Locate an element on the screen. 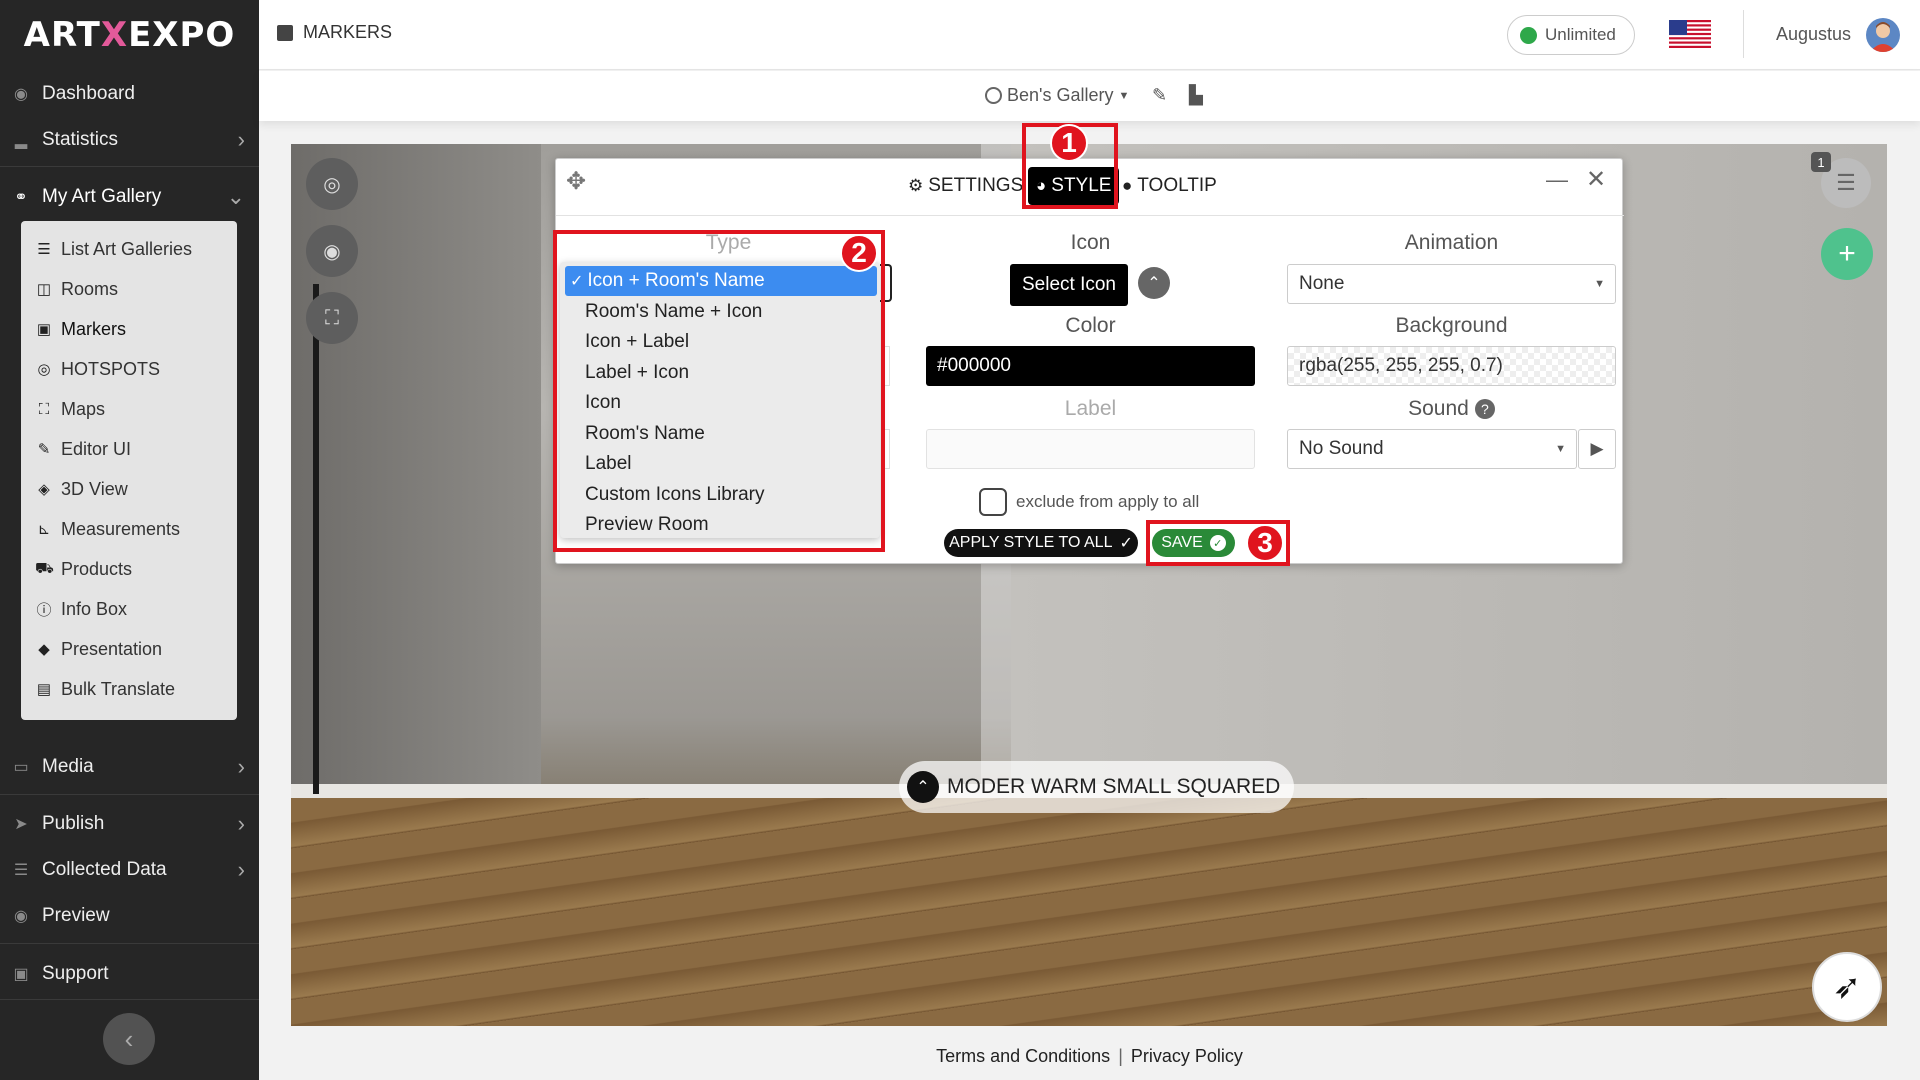 The width and height of the screenshot is (1920, 1080). submenu-item-list-art-galleries: ☰ List Art Galleries is located at coordinates (113, 249).